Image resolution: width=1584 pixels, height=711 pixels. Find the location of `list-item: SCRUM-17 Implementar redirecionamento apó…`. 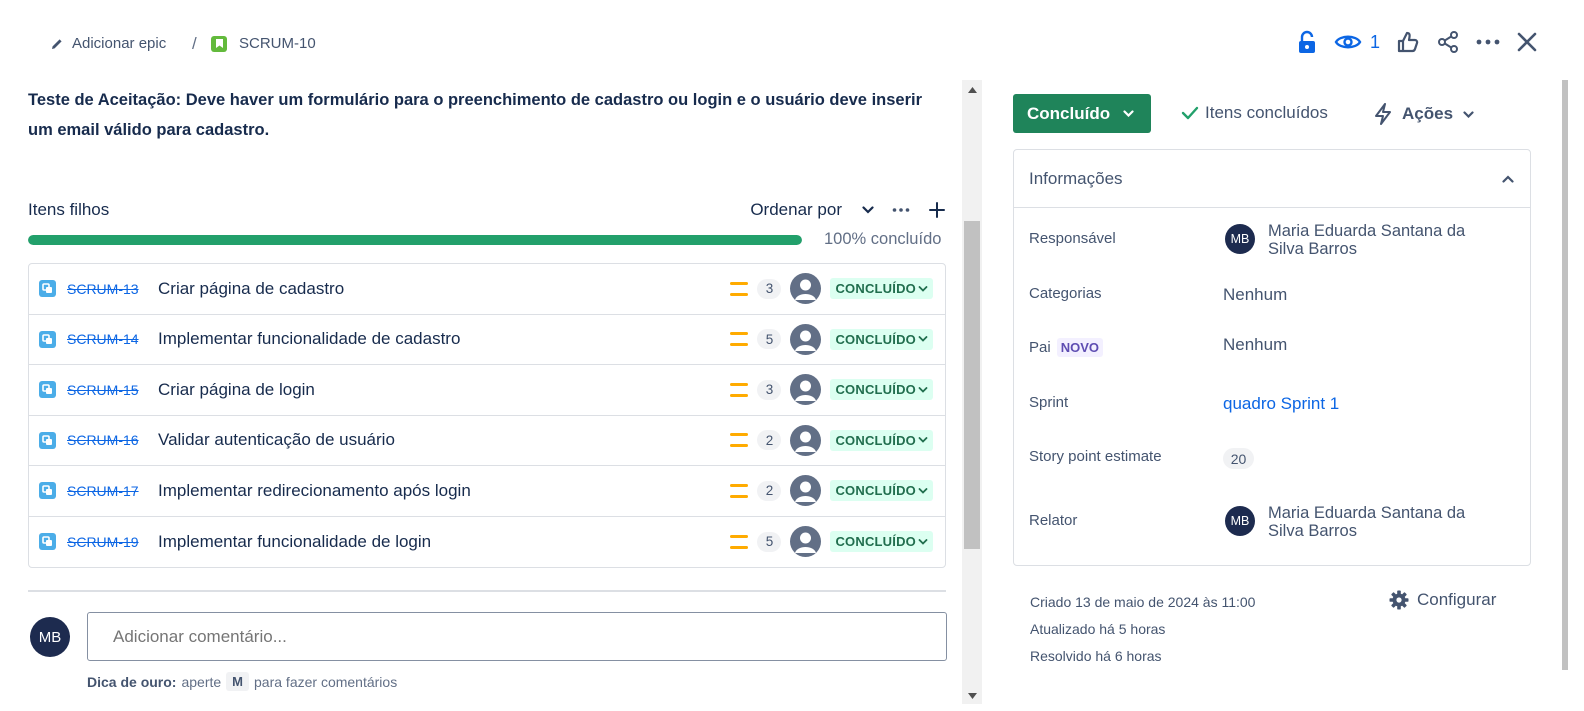

list-item: SCRUM-17 Implementar redirecionamento apó… is located at coordinates (487, 491).